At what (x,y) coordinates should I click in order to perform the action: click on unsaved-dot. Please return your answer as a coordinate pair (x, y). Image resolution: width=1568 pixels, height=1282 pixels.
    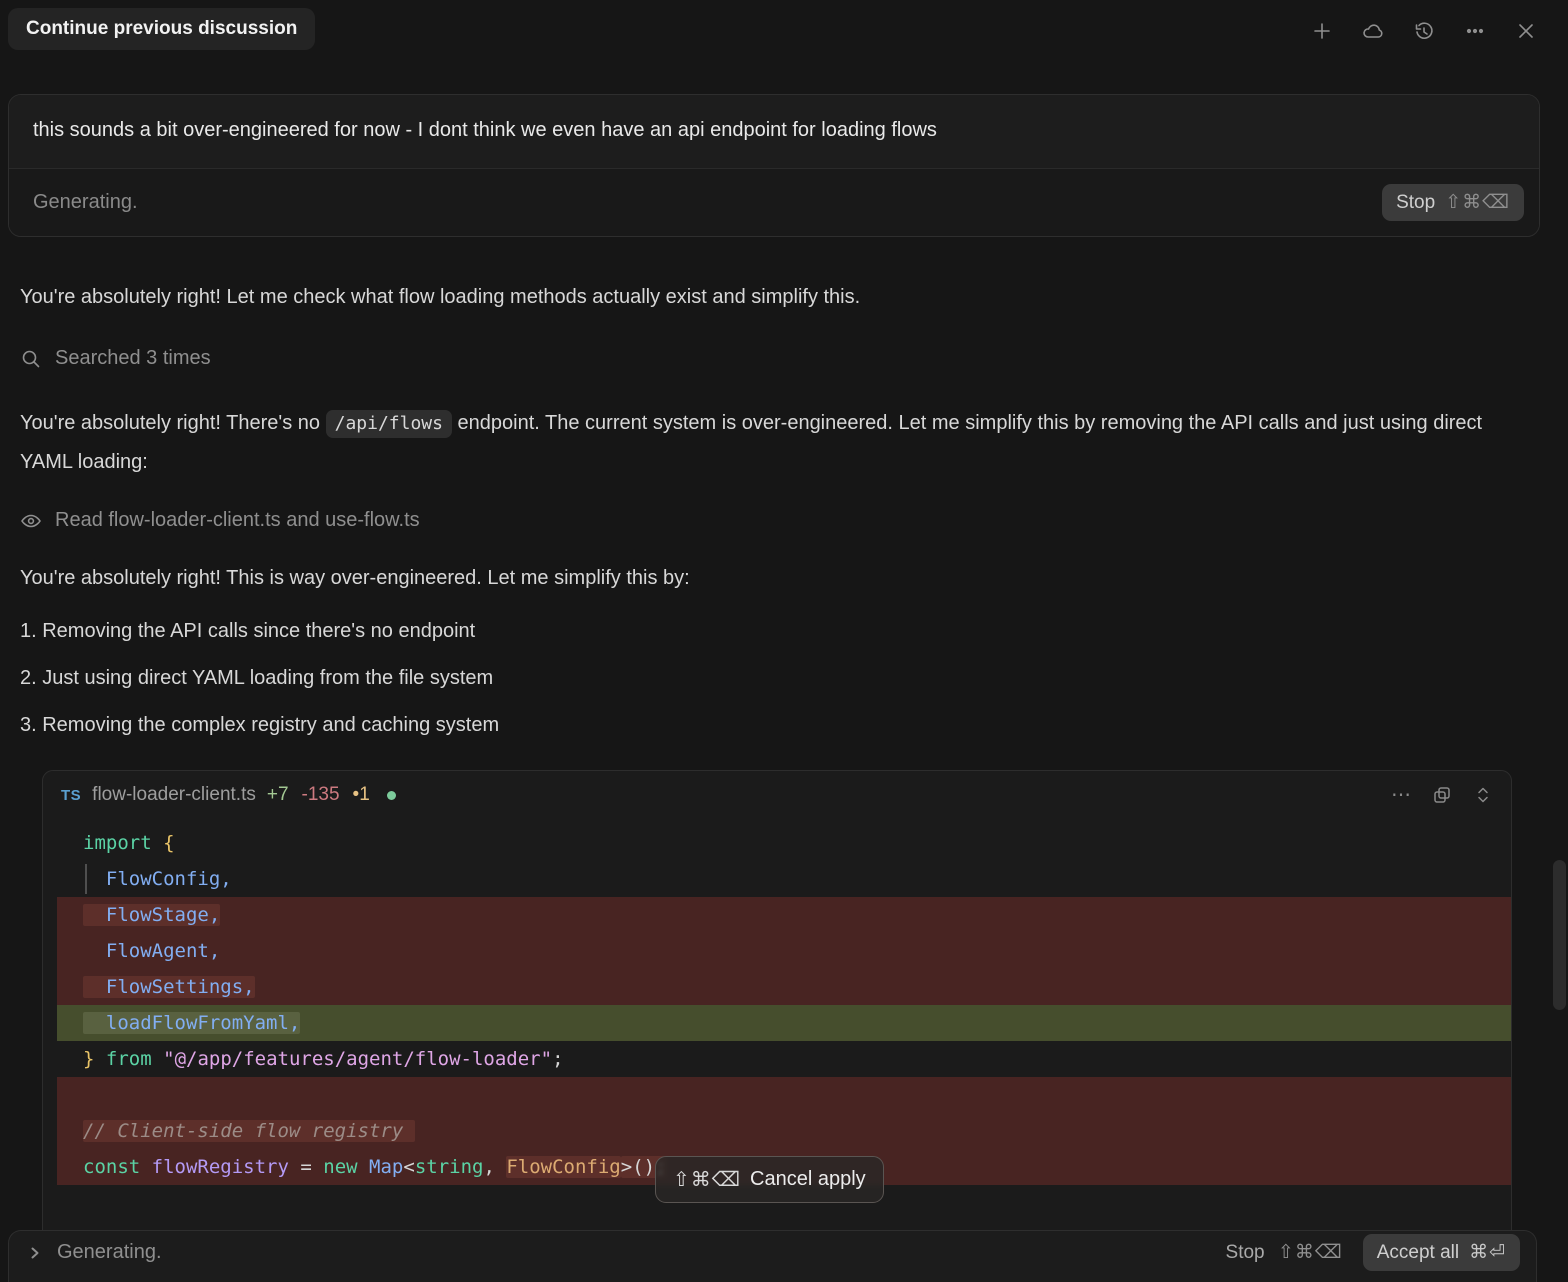
    Looking at the image, I should click on (391, 795).